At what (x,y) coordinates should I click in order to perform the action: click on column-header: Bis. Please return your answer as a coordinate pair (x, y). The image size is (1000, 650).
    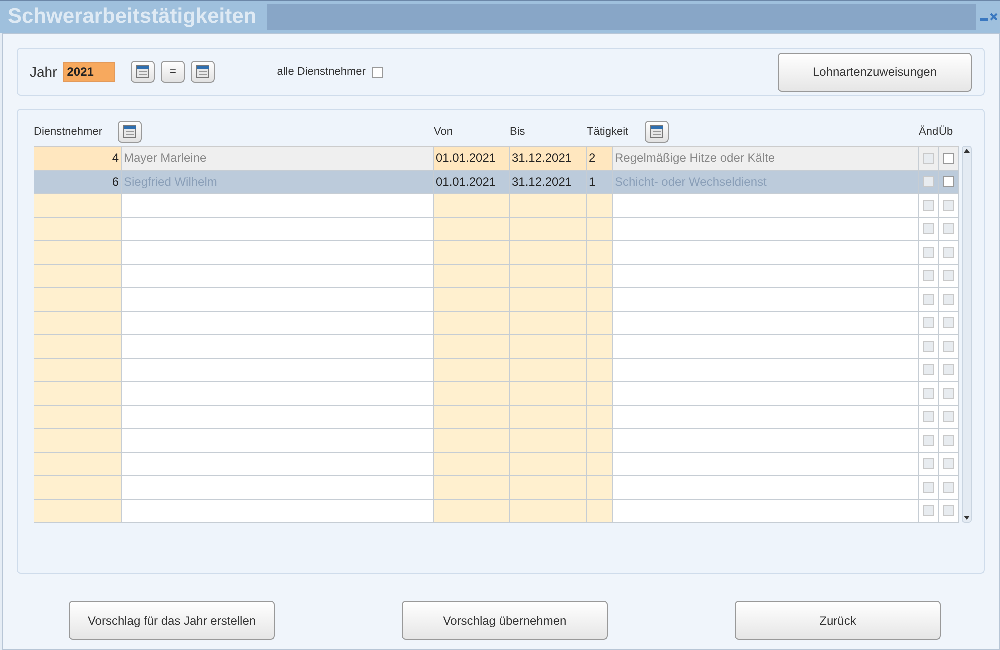
    Looking at the image, I should click on (518, 132).